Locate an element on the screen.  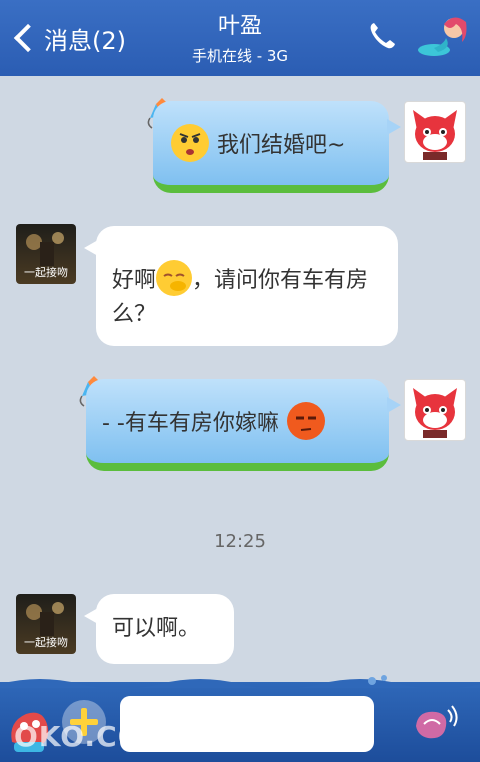
wave-decoration-icon is located at coordinates (240, 681).